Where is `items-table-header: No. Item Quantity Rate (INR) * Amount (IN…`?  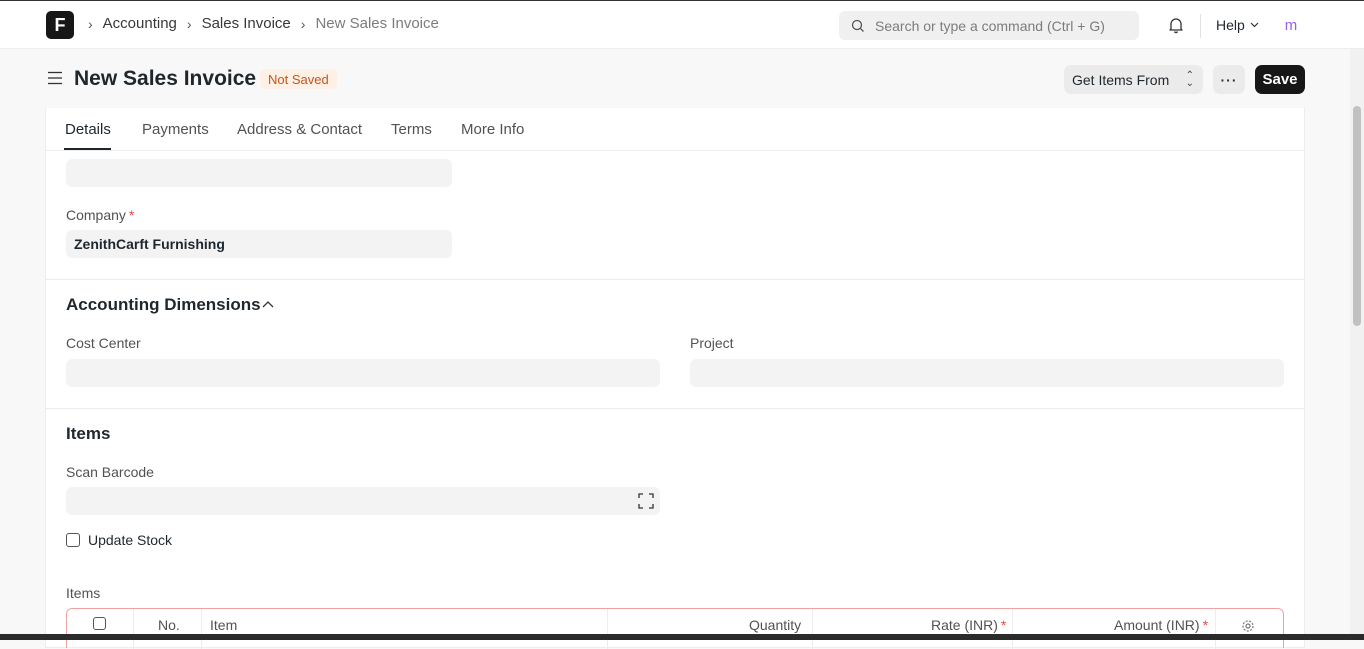 items-table-header: No. Item Quantity Rate (INR) * Amount (IN… is located at coordinates (675, 628).